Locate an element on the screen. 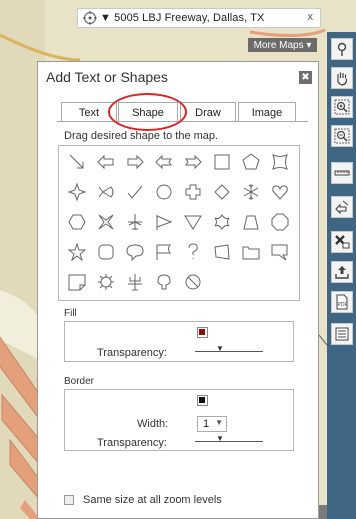 Image resolution: width=356 pixels, height=519 pixels. panel-title: Add Text or Shapes is located at coordinates (107, 77).